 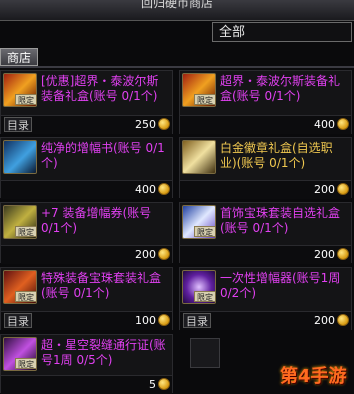 I want to click on shop-item: 限定 特殊装备宝珠套装礼盒(账号 0/1个) 目录 100, so click(x=86, y=298).